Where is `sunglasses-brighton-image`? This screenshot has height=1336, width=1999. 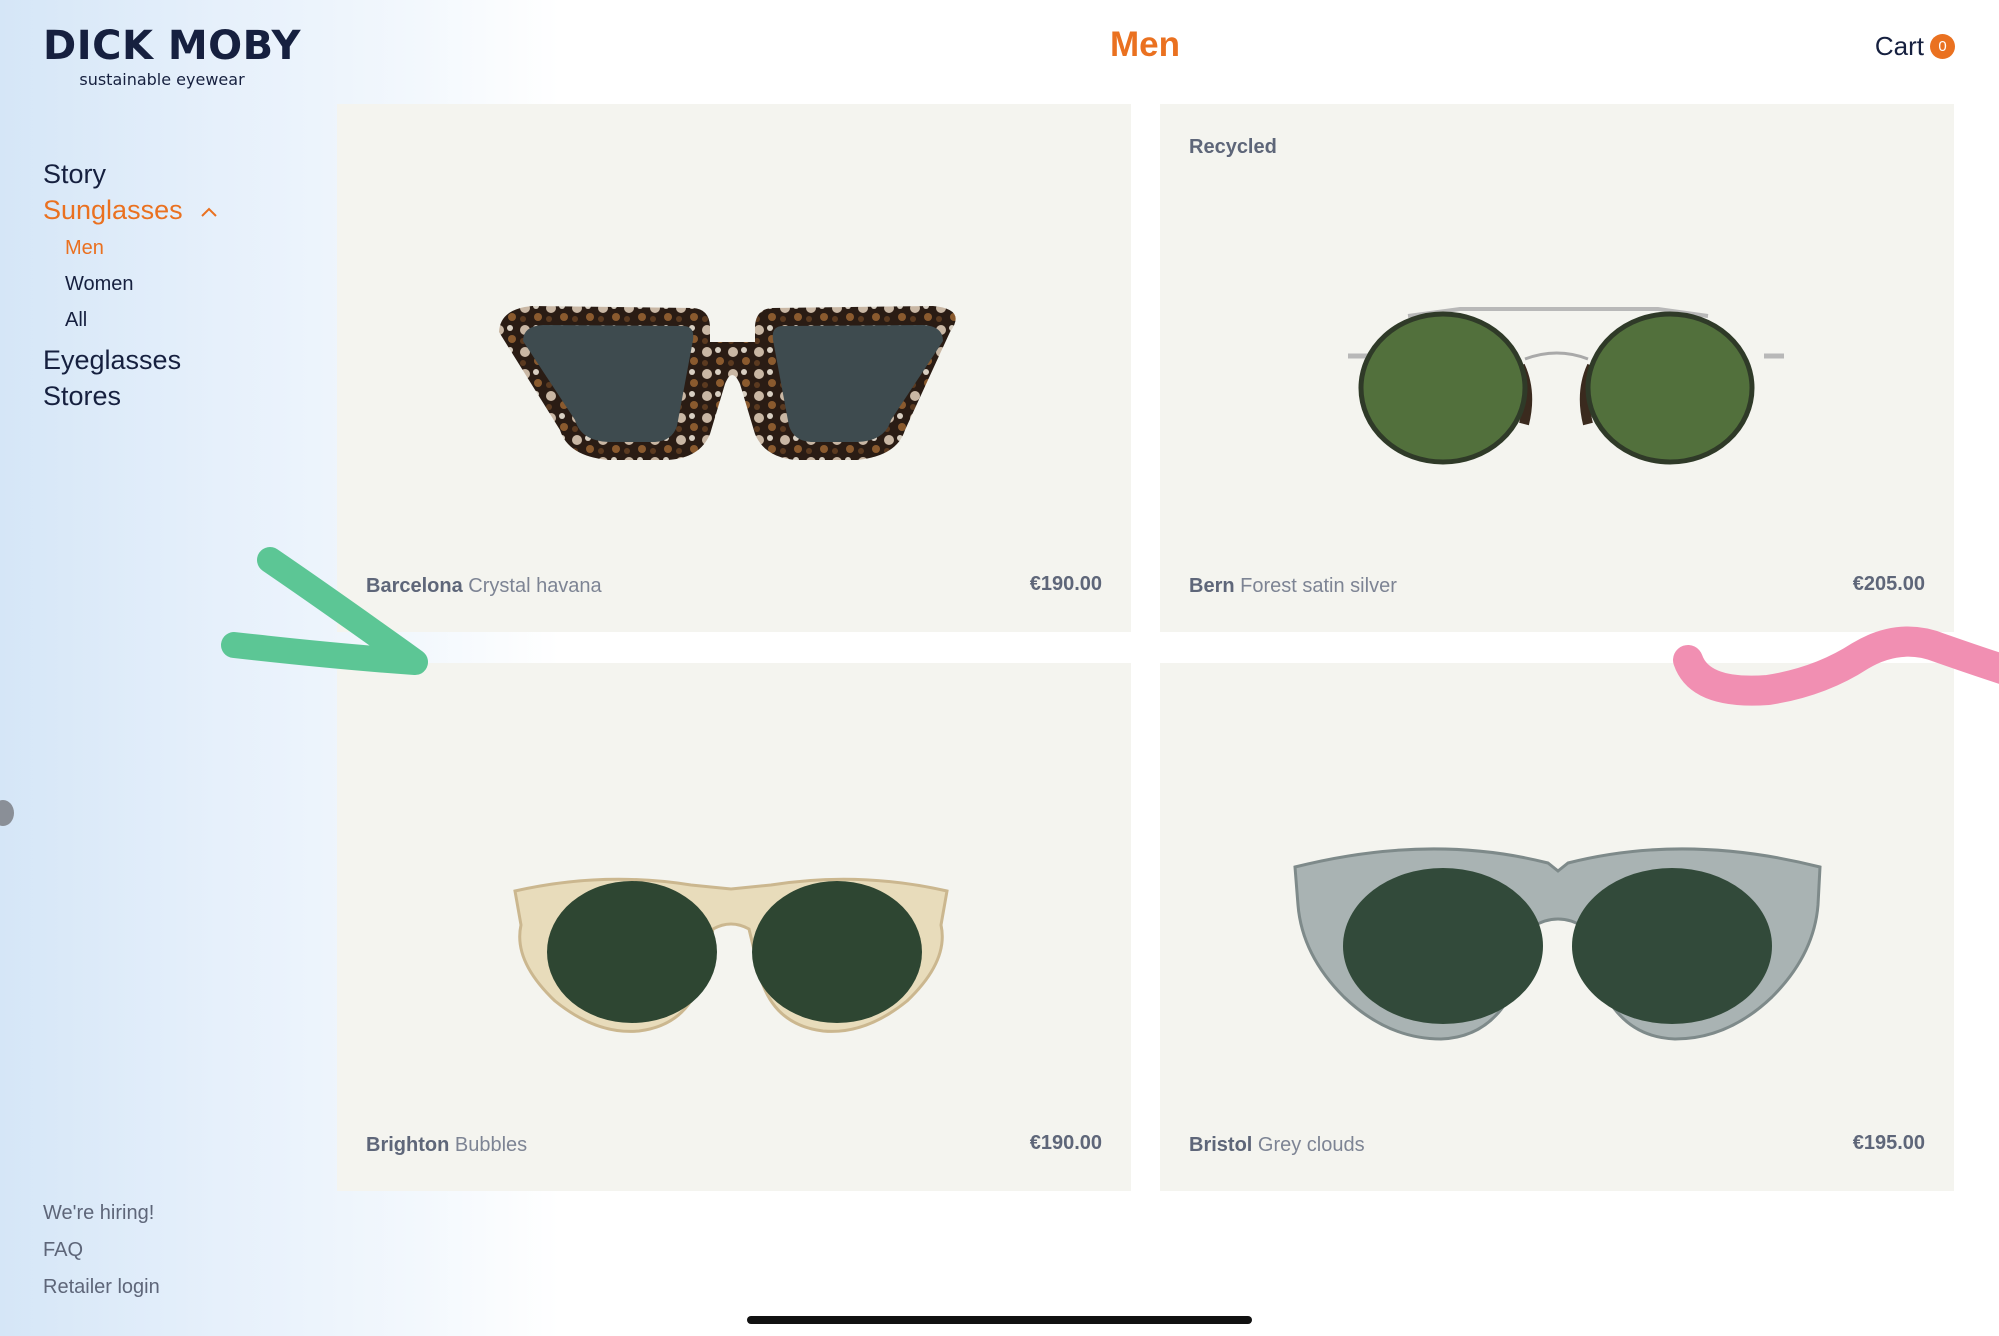 sunglasses-brighton-image is located at coordinates (731, 955).